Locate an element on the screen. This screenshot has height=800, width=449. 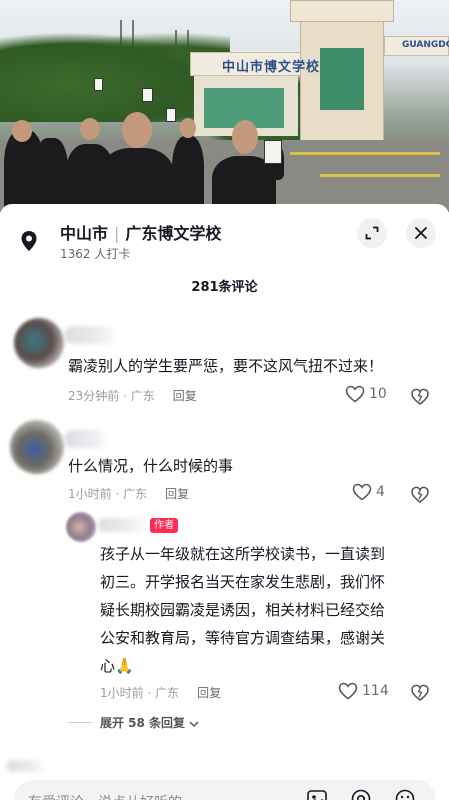
school-sign: 中山市博文学校 is located at coordinates (271, 67).